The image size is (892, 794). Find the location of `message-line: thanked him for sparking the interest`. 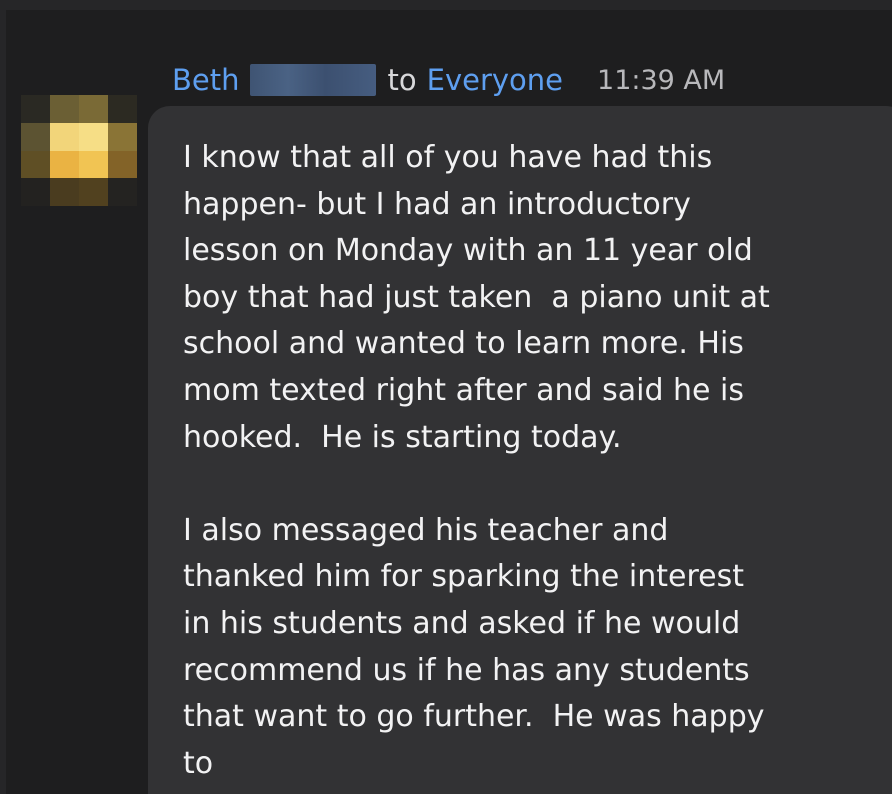

message-line: thanked him for sparking the interest is located at coordinates (463, 577).